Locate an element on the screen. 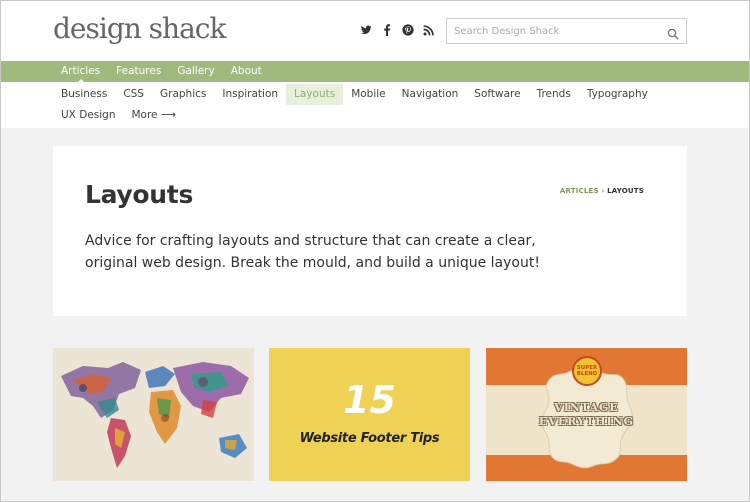 The width and height of the screenshot is (750, 502). sub-nav-more: More ⟶ is located at coordinates (153, 115).